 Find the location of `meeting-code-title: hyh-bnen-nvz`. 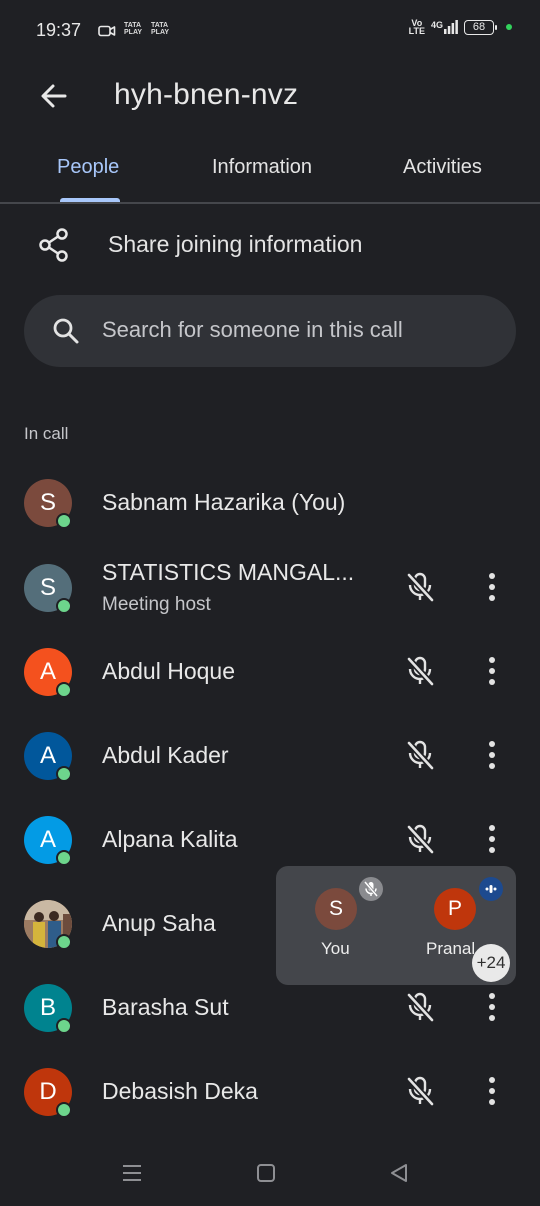

meeting-code-title: hyh-bnen-nvz is located at coordinates (206, 94).